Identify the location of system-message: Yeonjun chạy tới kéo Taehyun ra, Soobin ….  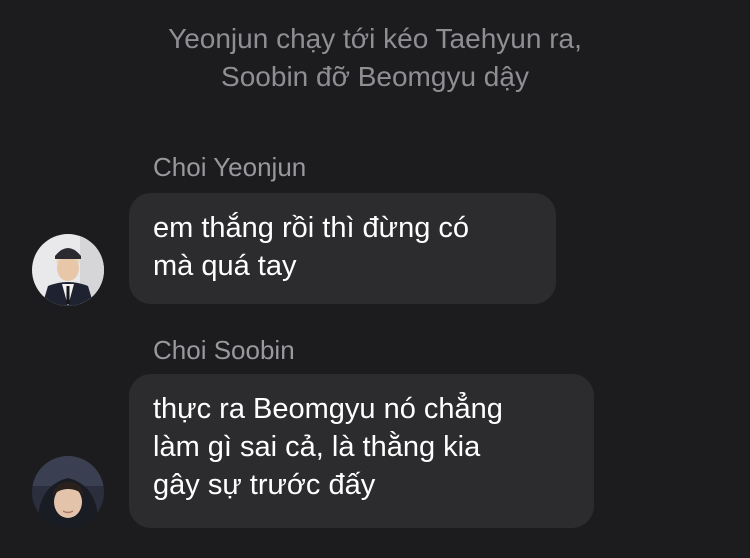
(375, 58).